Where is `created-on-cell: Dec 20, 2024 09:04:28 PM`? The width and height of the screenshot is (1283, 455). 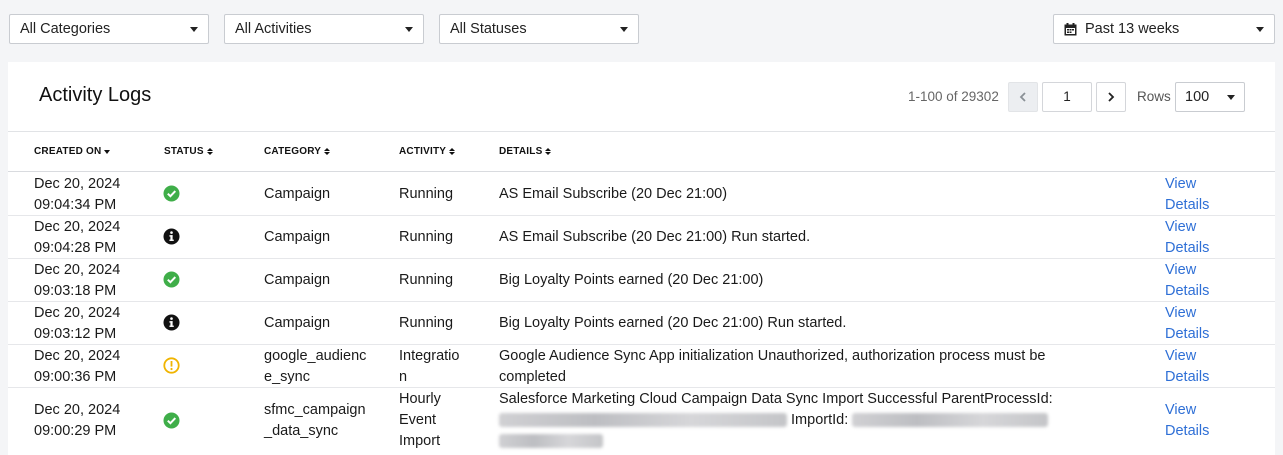 created-on-cell: Dec 20, 2024 09:04:28 PM is located at coordinates (77, 238).